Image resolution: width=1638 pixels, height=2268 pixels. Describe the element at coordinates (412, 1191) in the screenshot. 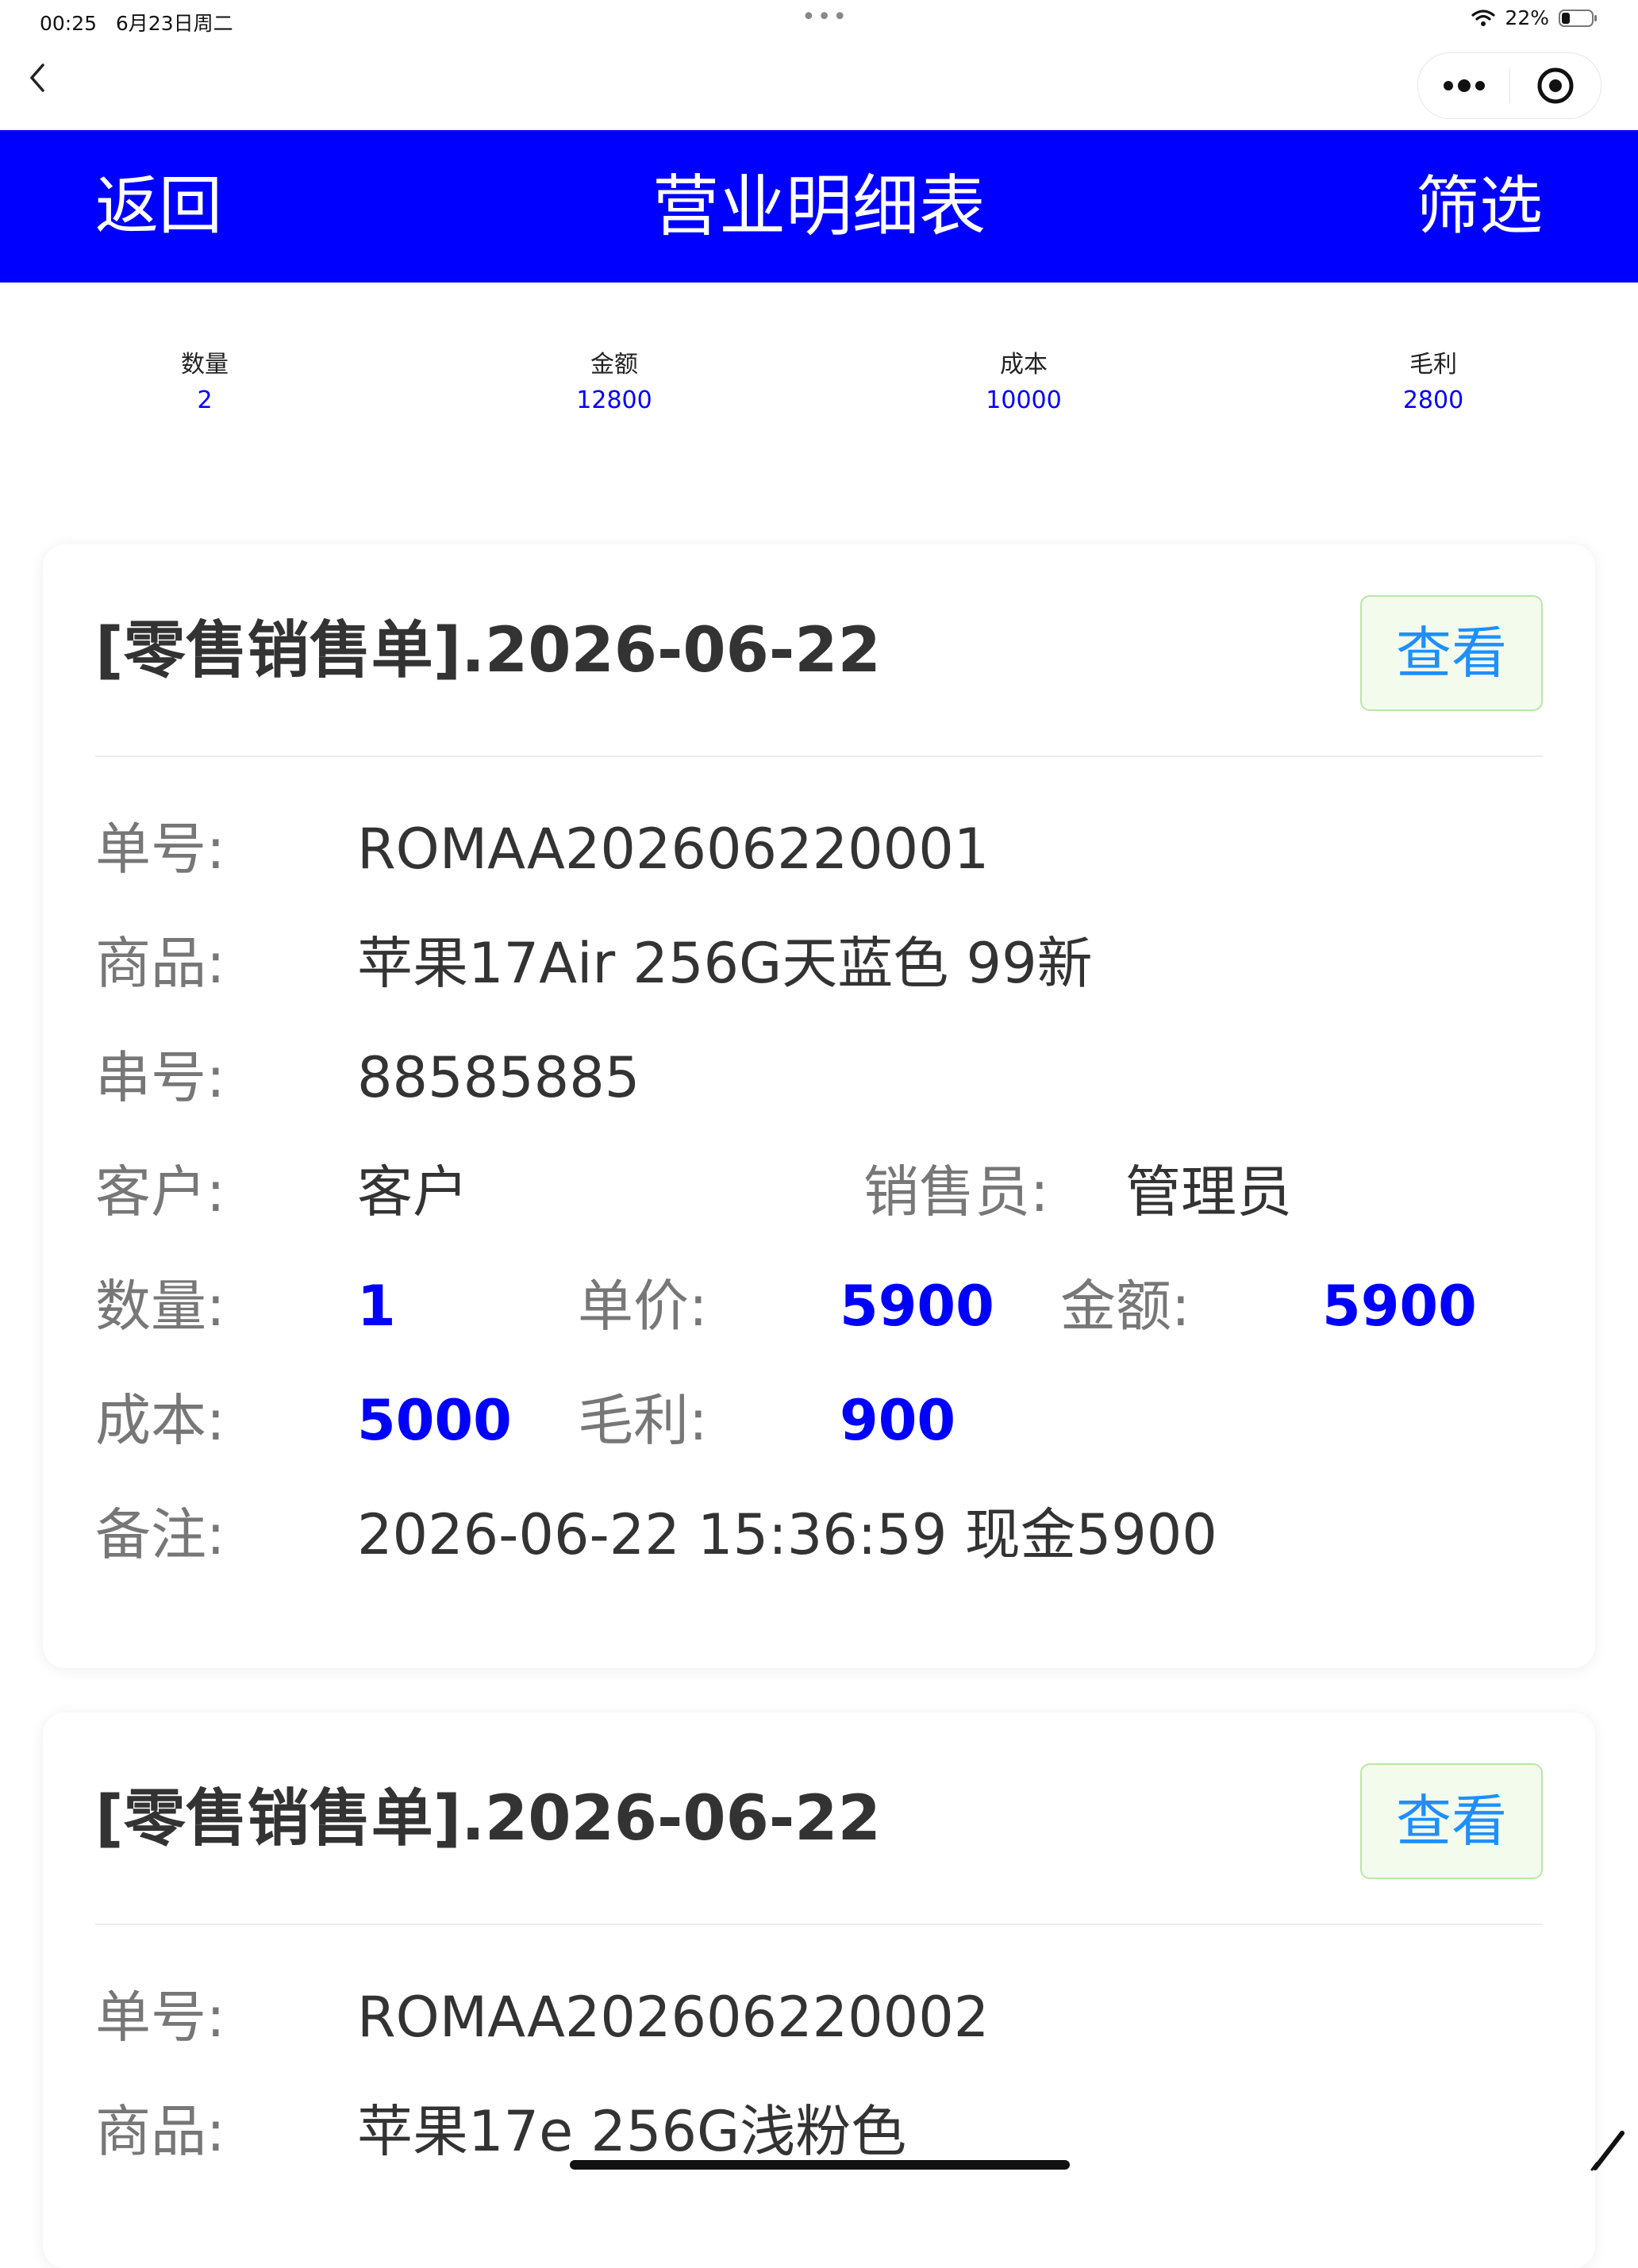

I see `customer-value: 客户` at that location.